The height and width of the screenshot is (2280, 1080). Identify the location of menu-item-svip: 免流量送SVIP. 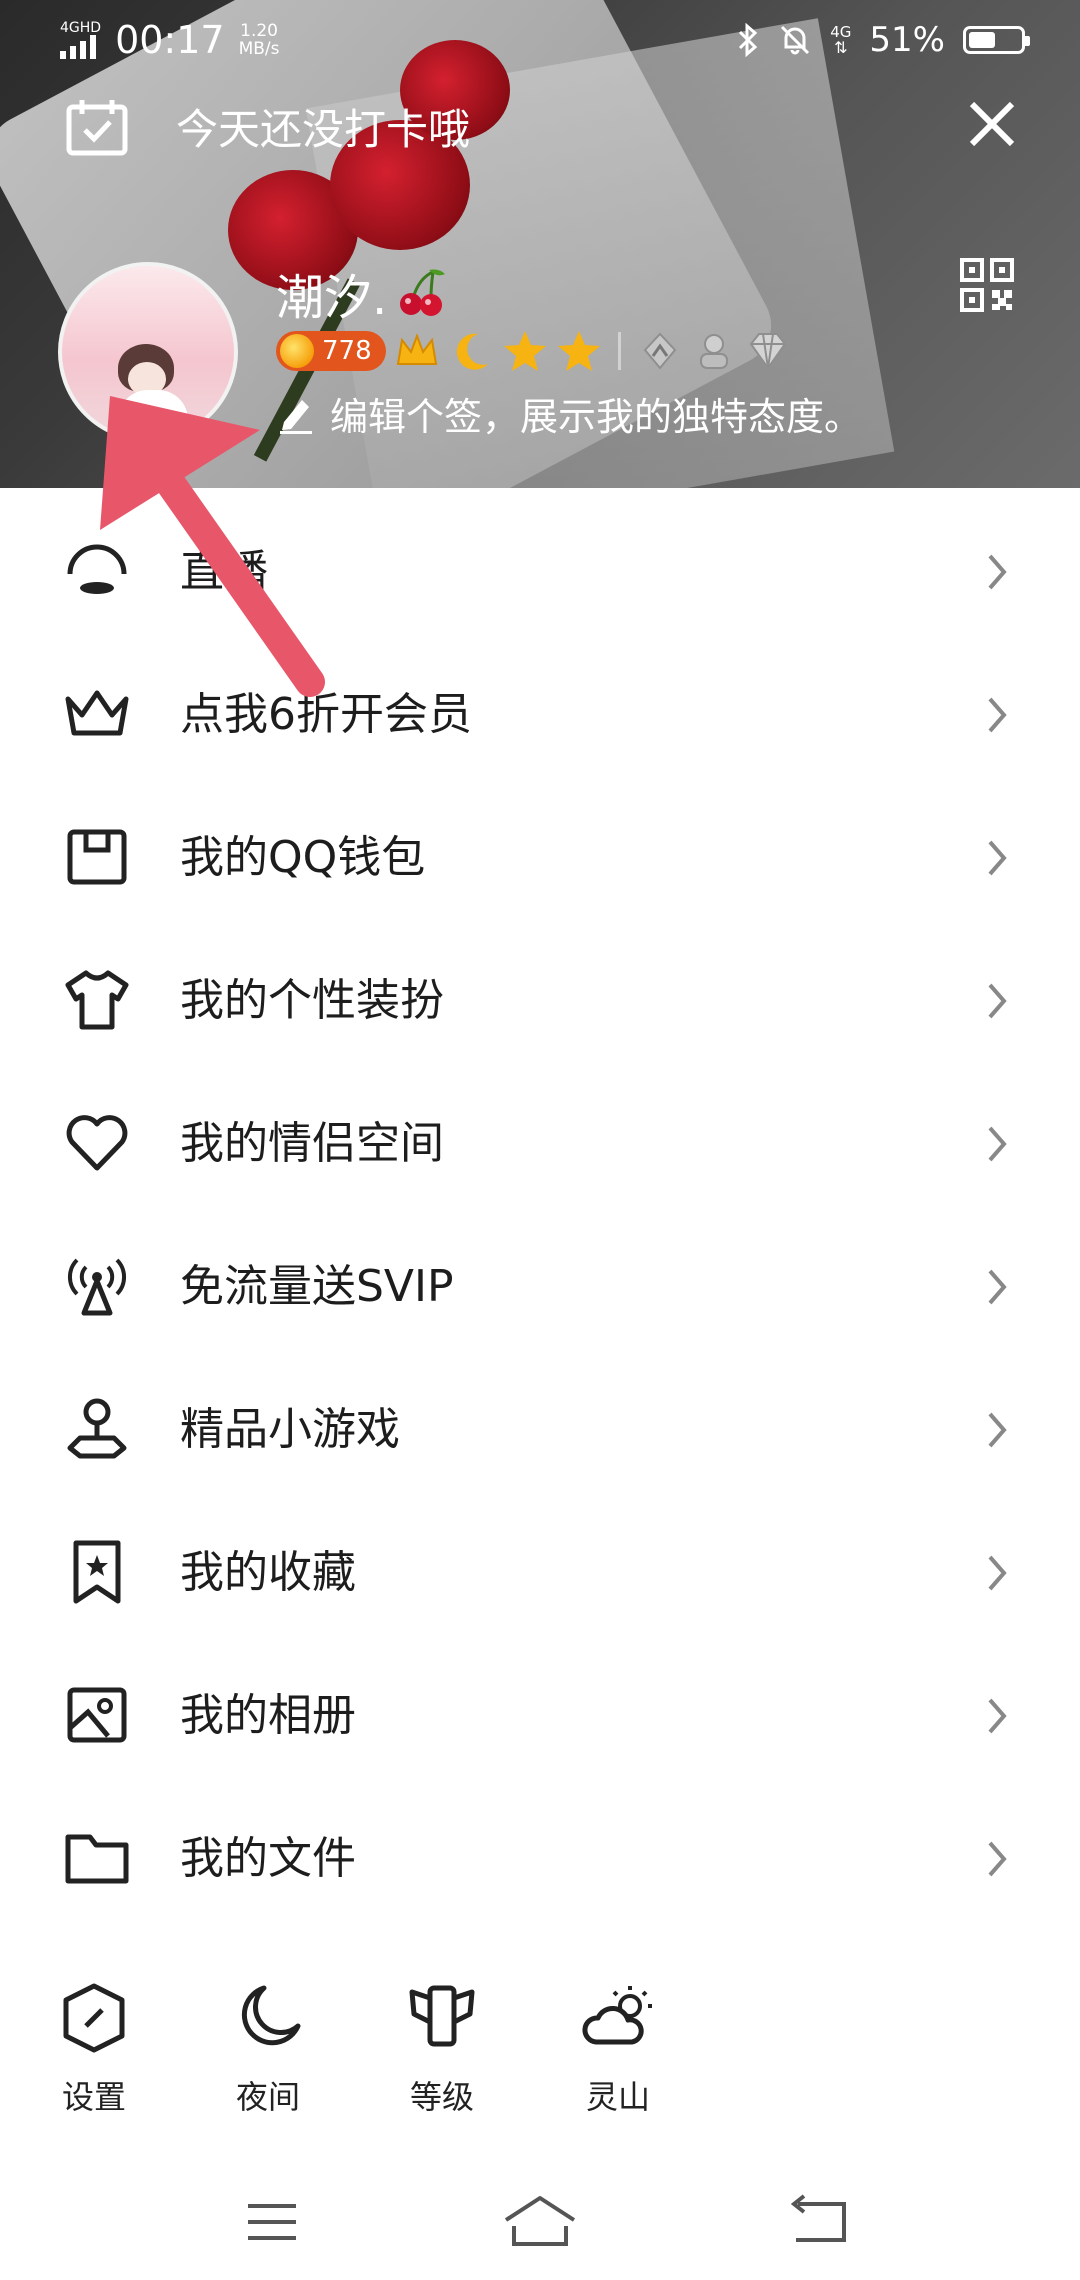
(540, 1286).